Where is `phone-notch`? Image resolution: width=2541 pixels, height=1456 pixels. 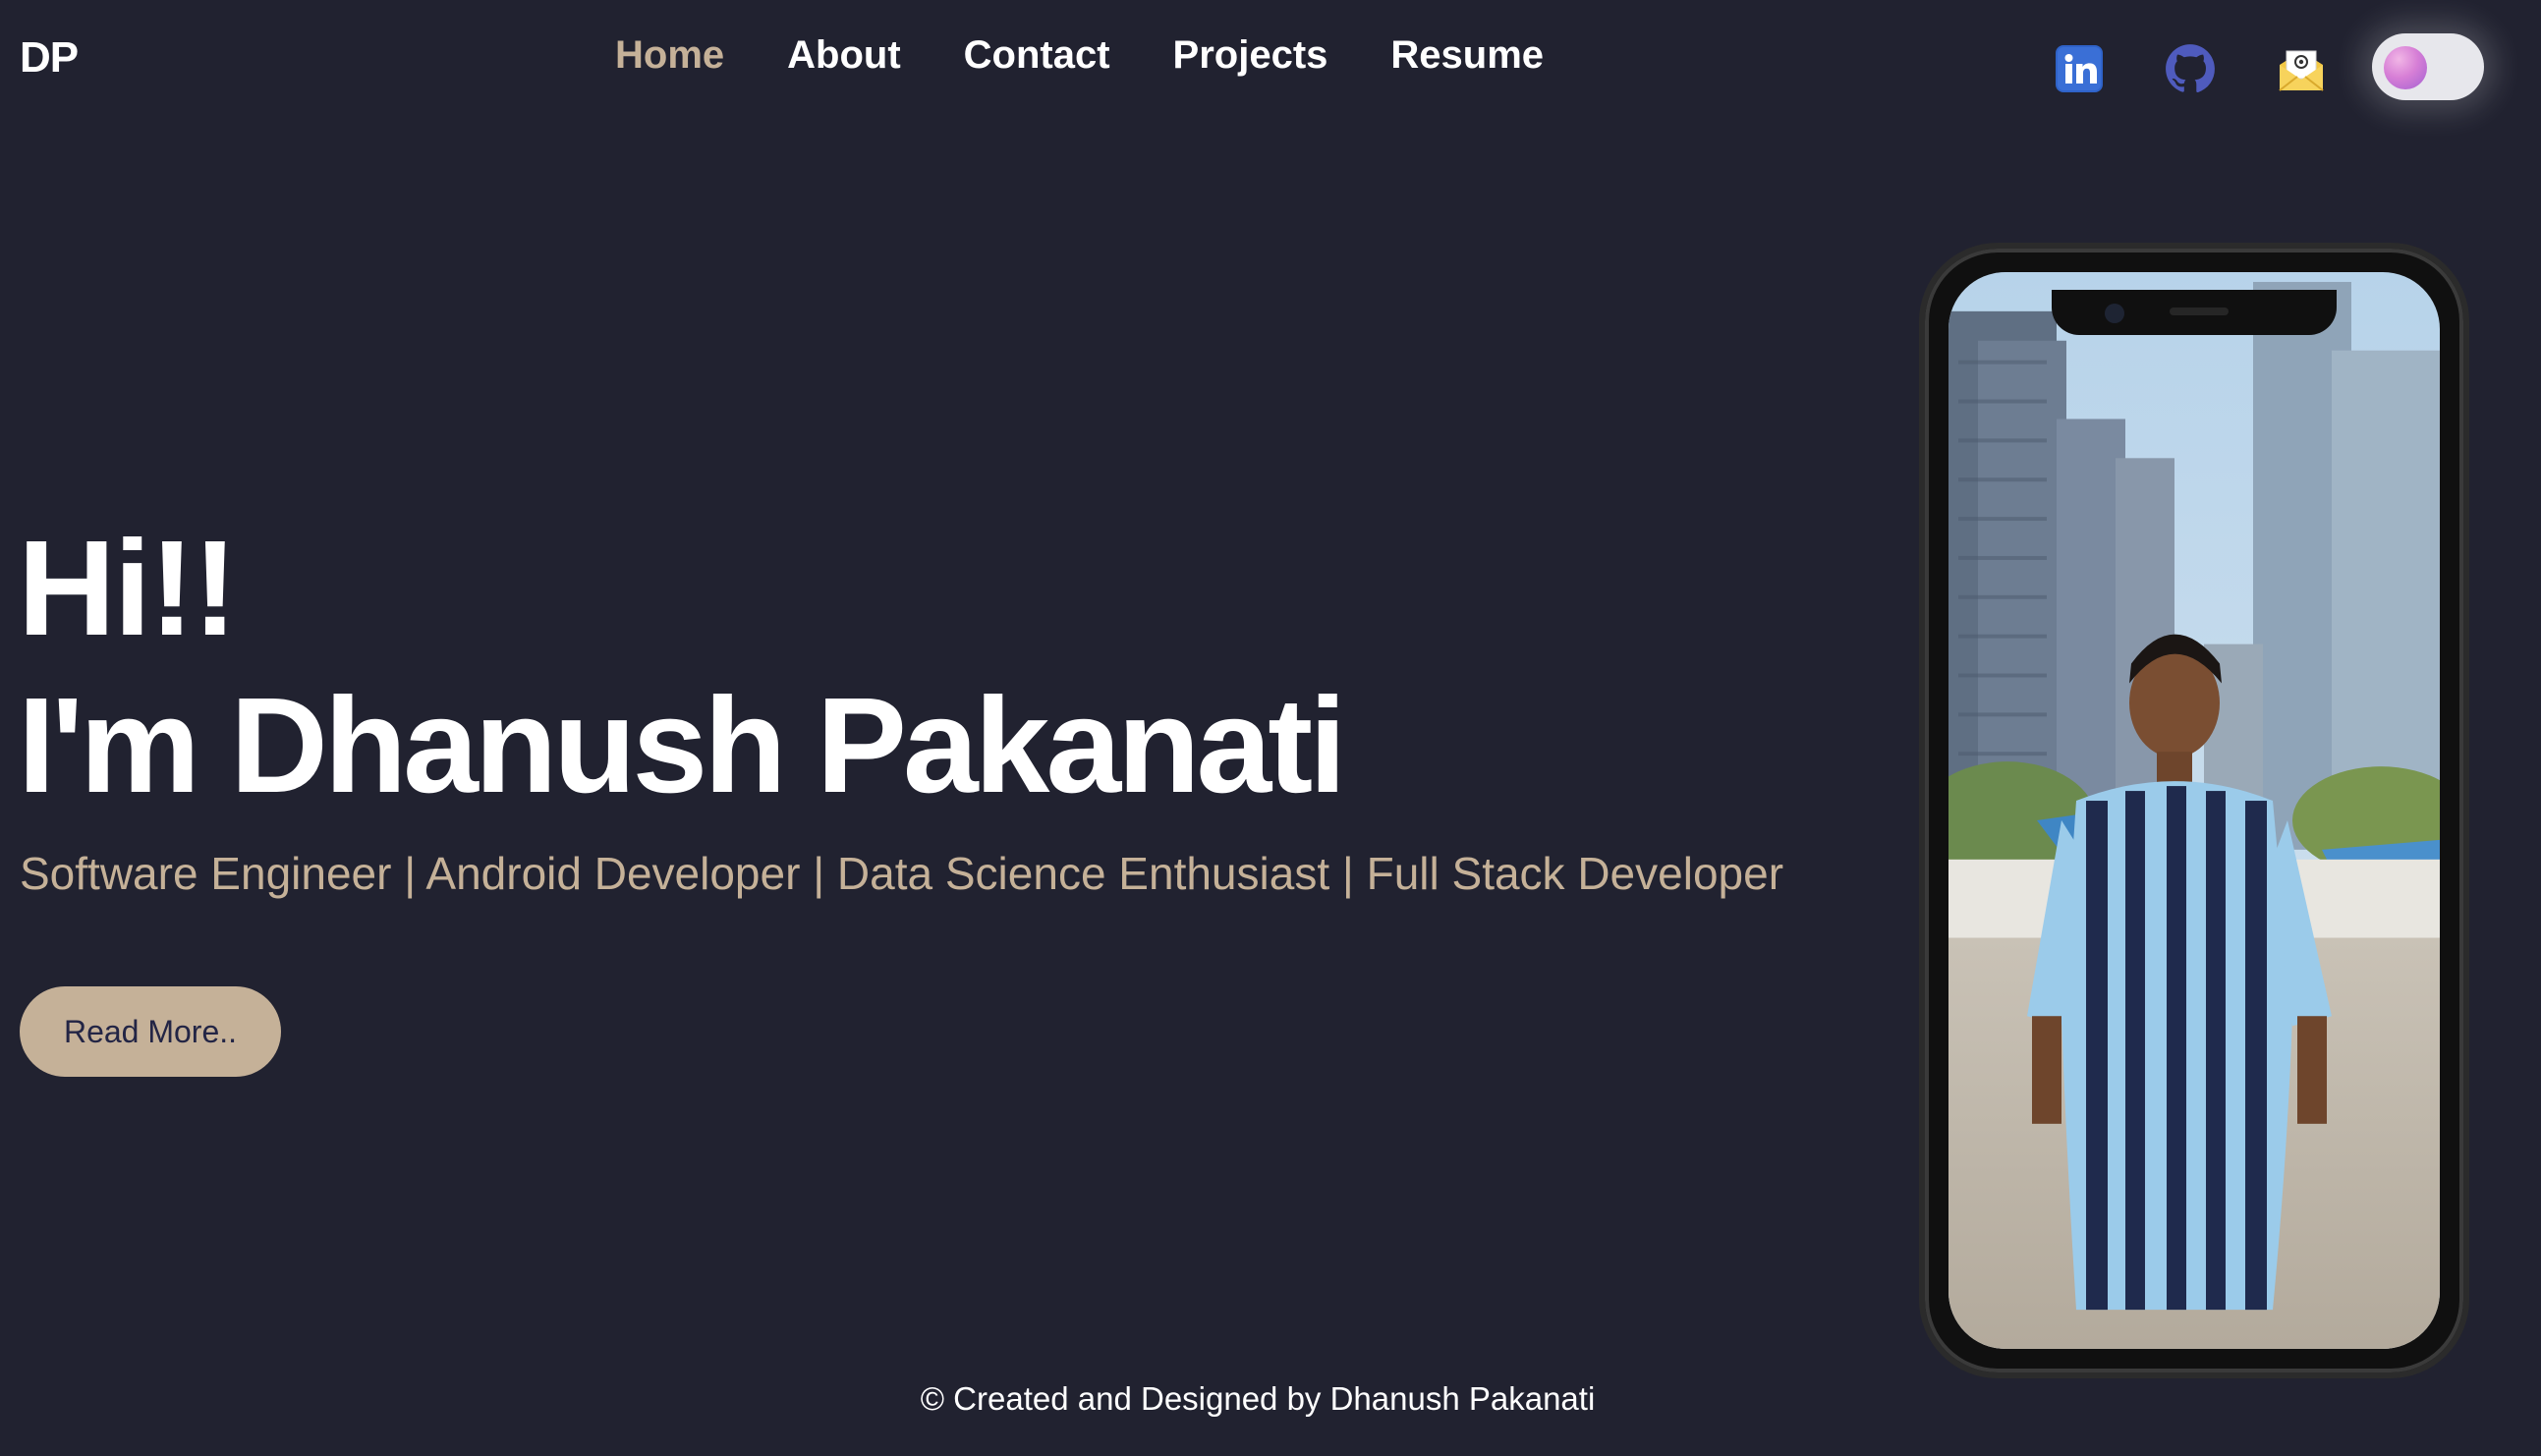 phone-notch is located at coordinates (2194, 312).